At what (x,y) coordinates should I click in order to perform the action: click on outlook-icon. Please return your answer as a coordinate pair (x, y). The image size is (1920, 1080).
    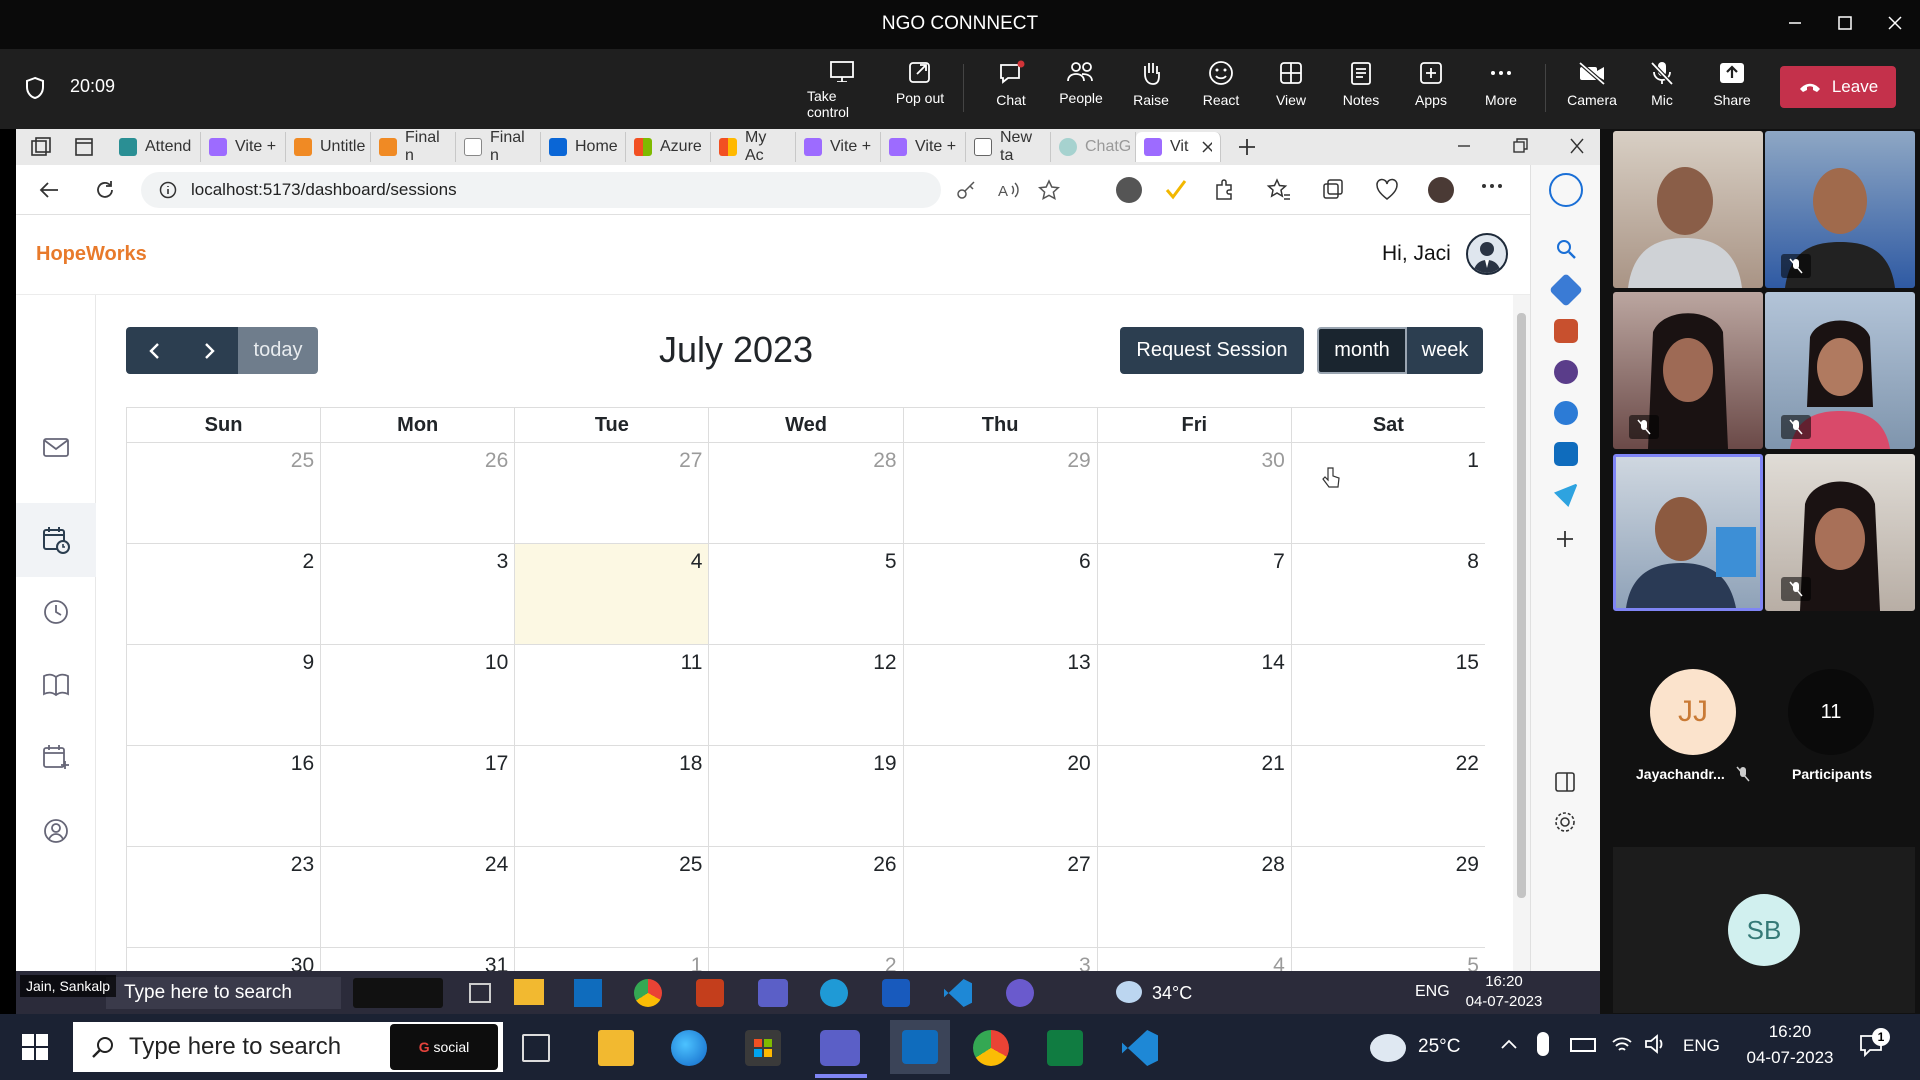
    Looking at the image, I should click on (588, 993).